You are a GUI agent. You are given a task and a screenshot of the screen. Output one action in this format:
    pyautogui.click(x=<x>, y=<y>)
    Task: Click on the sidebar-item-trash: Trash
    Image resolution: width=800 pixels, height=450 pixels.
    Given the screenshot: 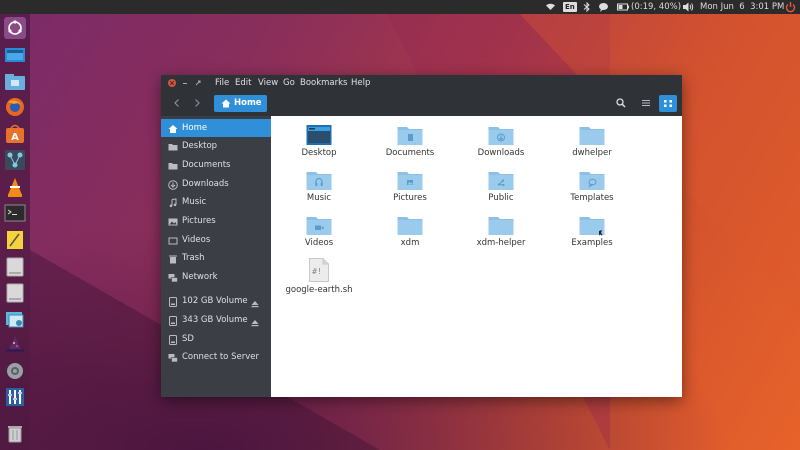 What is the action you would take?
    pyautogui.click(x=216, y=258)
    